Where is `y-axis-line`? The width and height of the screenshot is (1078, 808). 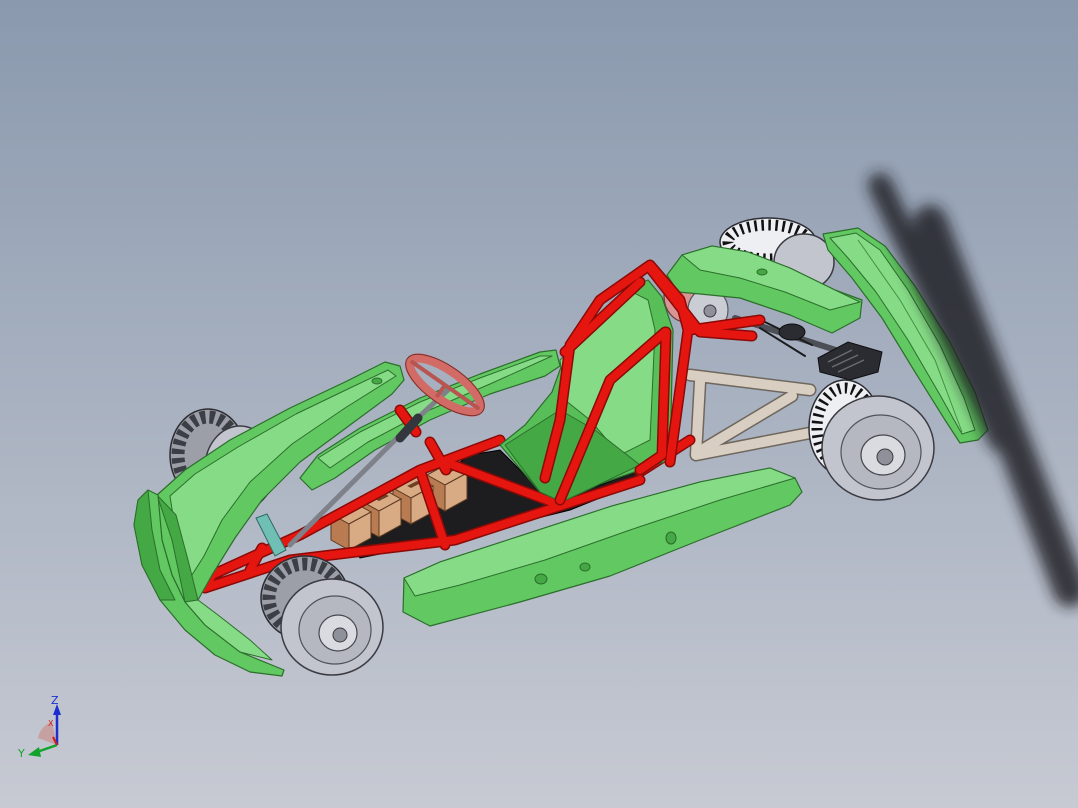 y-axis-line is located at coordinates (47, 748).